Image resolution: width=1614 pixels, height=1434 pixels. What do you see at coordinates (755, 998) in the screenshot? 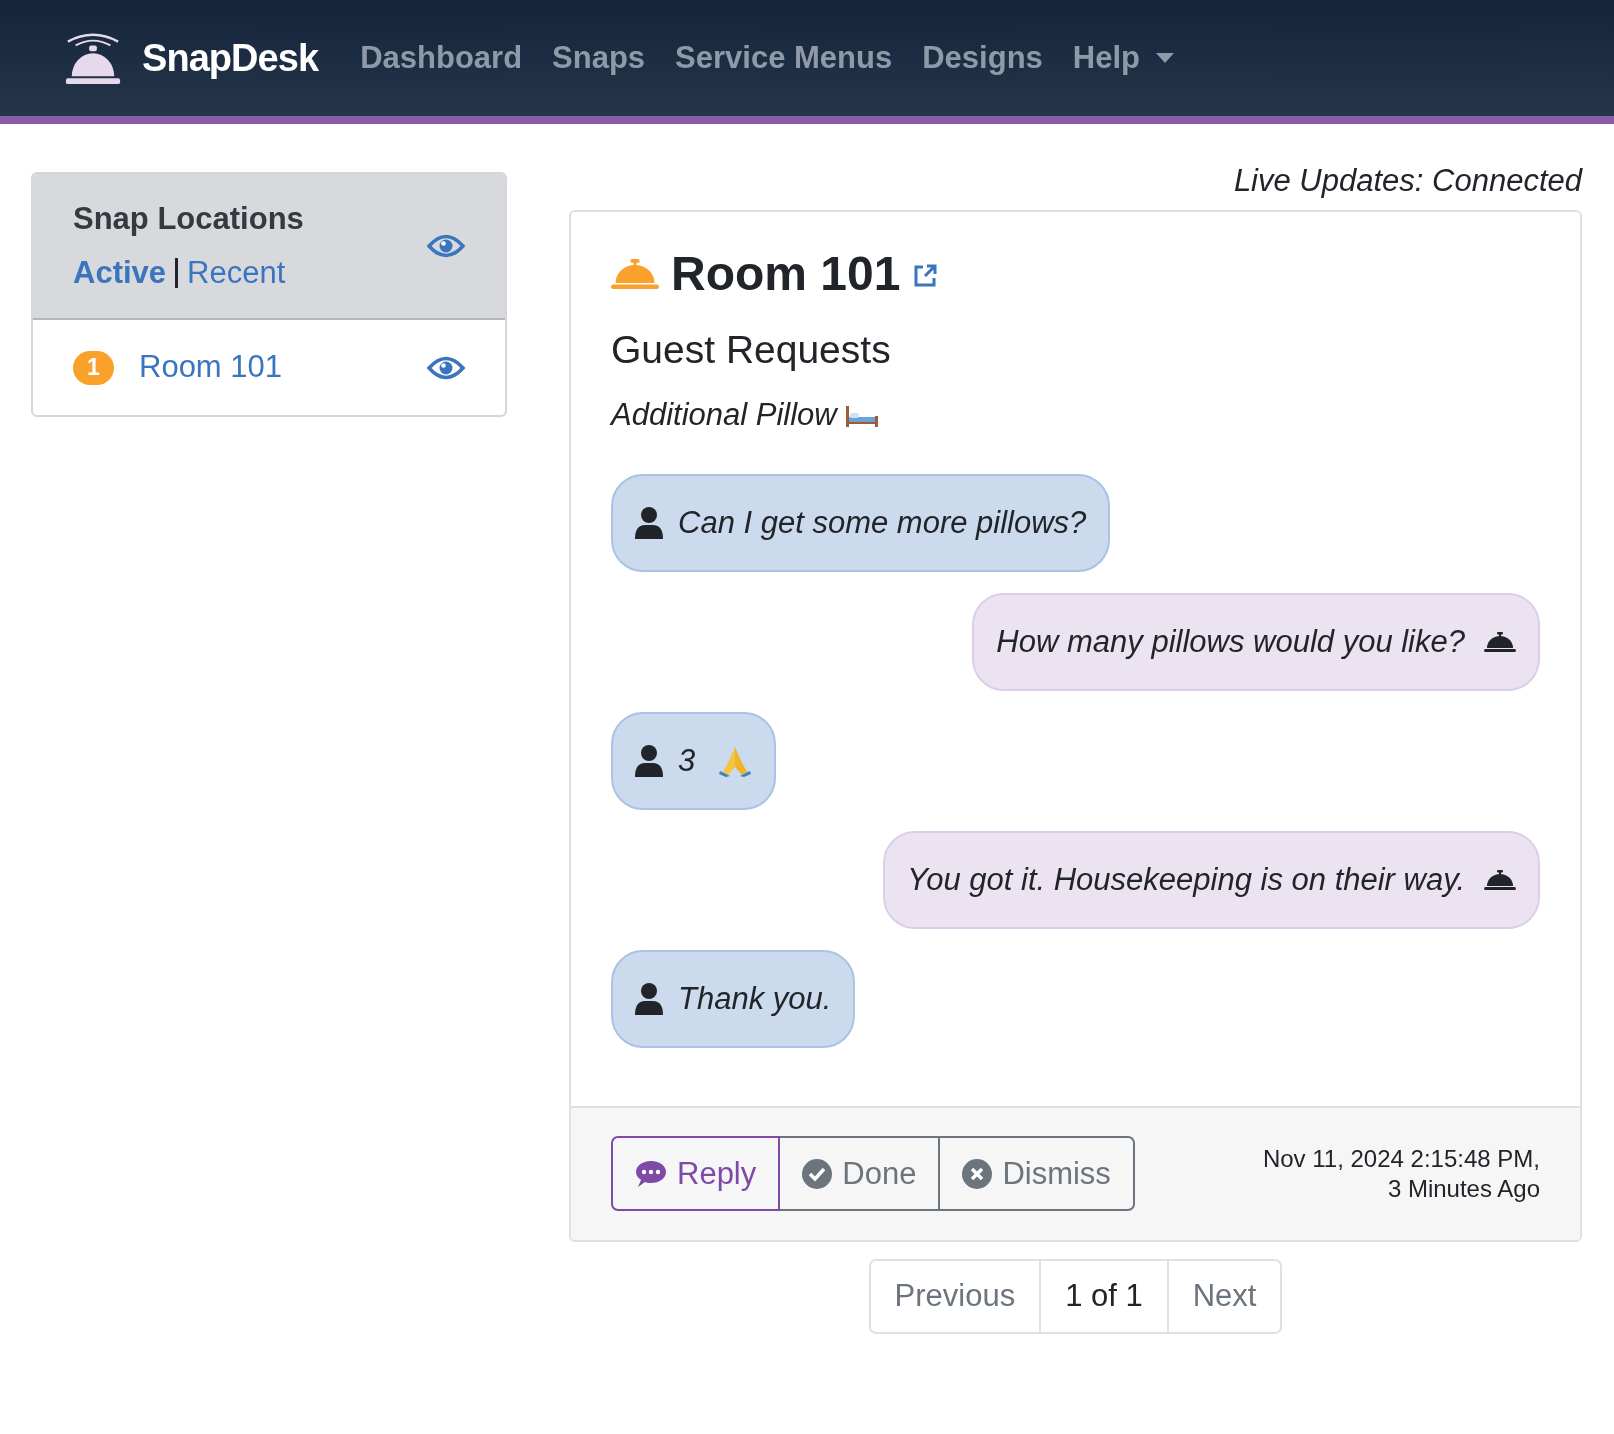
I see `message-text: Thank you.` at bounding box center [755, 998].